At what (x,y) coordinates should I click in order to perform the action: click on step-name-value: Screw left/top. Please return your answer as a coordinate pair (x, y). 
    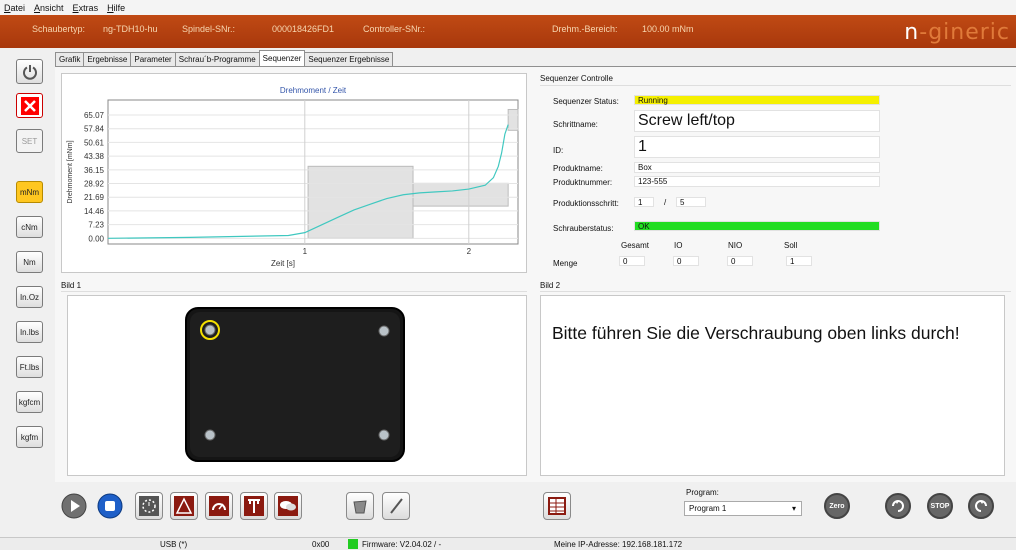
    Looking at the image, I should click on (757, 121).